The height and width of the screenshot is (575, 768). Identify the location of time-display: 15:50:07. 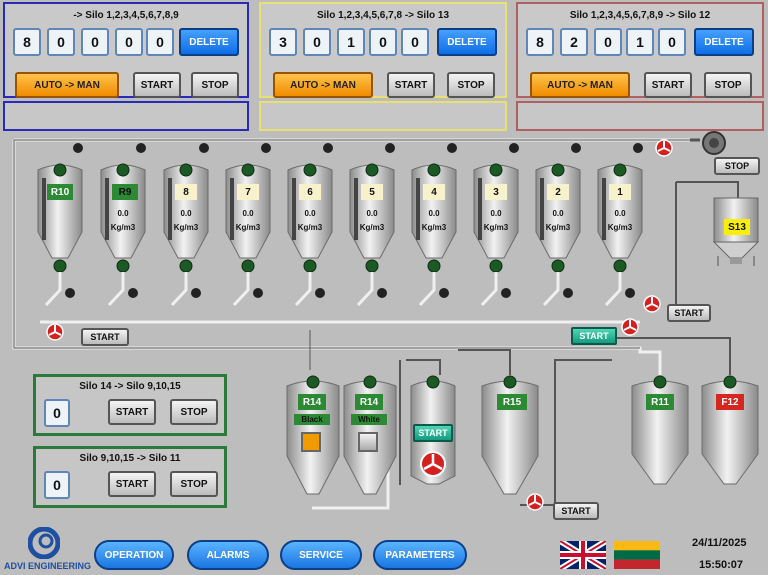
(721, 565).